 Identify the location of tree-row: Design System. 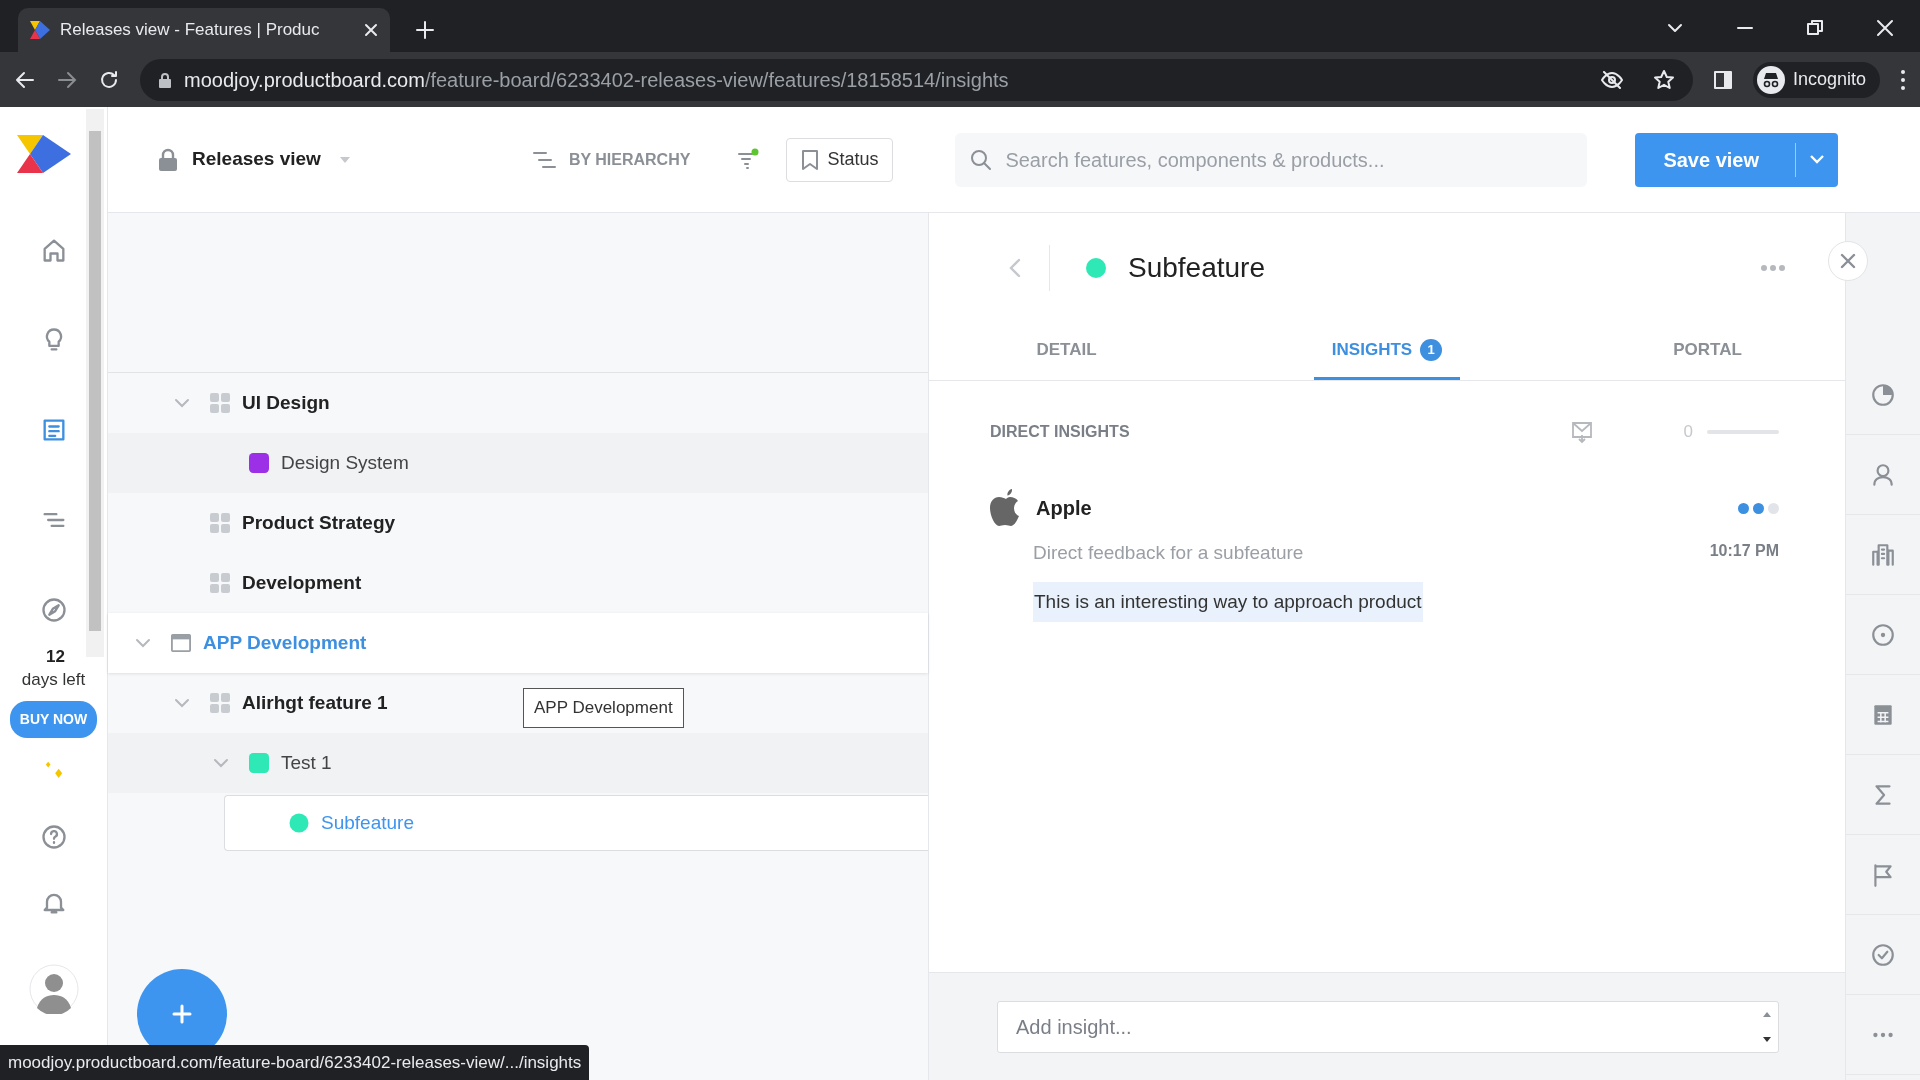
(518, 463).